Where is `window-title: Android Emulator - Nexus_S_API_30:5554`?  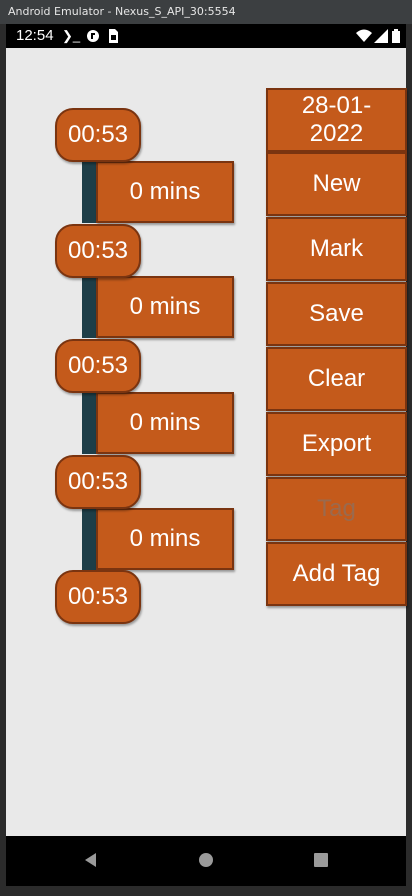
window-title: Android Emulator - Nexus_S_API_30:5554 is located at coordinates (122, 11).